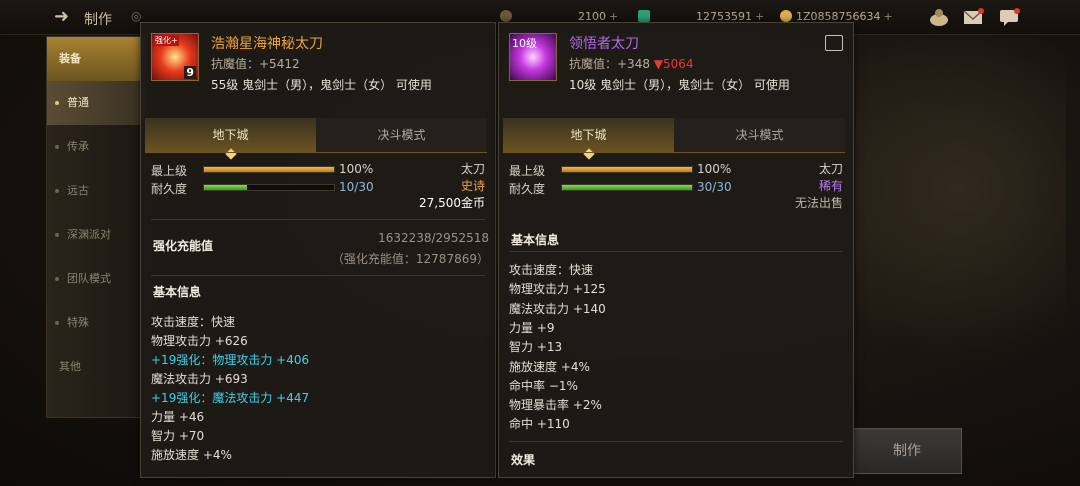  I want to click on stat-line: 攻击速度：快速, so click(551, 270).